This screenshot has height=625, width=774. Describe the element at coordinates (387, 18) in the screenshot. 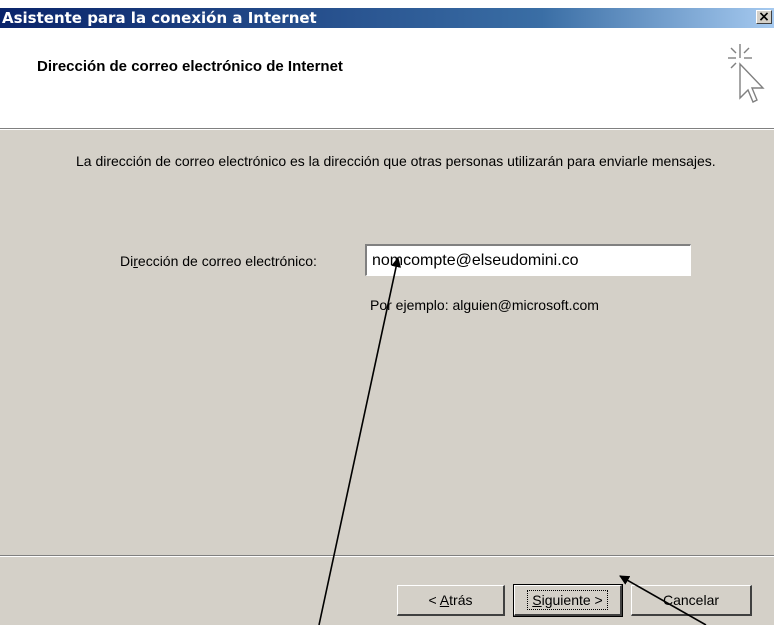

I see `title-bar: Asistente para la conexión a Internet ×` at that location.